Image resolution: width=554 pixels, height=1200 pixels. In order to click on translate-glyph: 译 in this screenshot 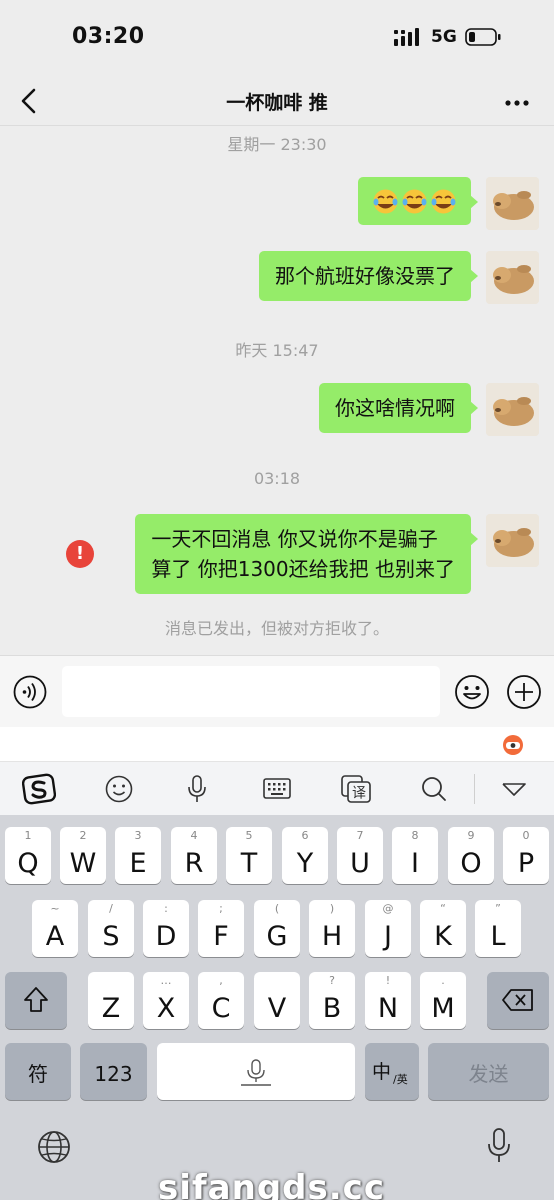, I will do `click(359, 794)`.